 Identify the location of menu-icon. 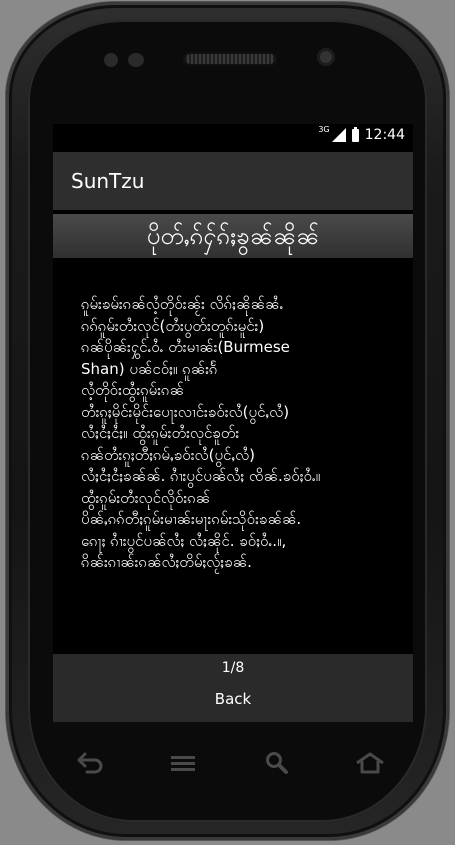
(183, 763).